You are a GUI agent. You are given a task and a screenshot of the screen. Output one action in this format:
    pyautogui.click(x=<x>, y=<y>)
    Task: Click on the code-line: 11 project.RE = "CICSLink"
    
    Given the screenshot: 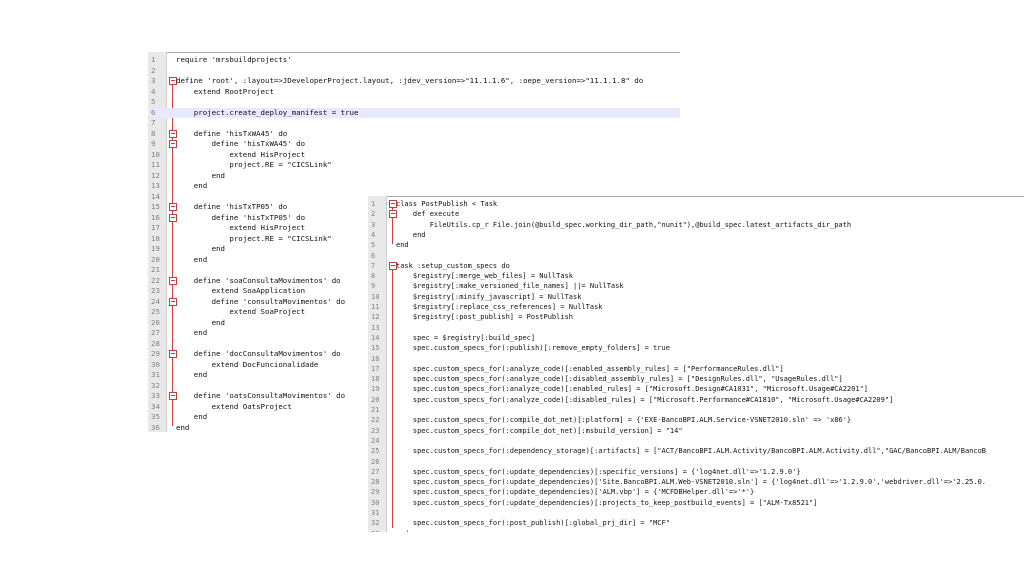 What is the action you would take?
    pyautogui.click(x=414, y=165)
    